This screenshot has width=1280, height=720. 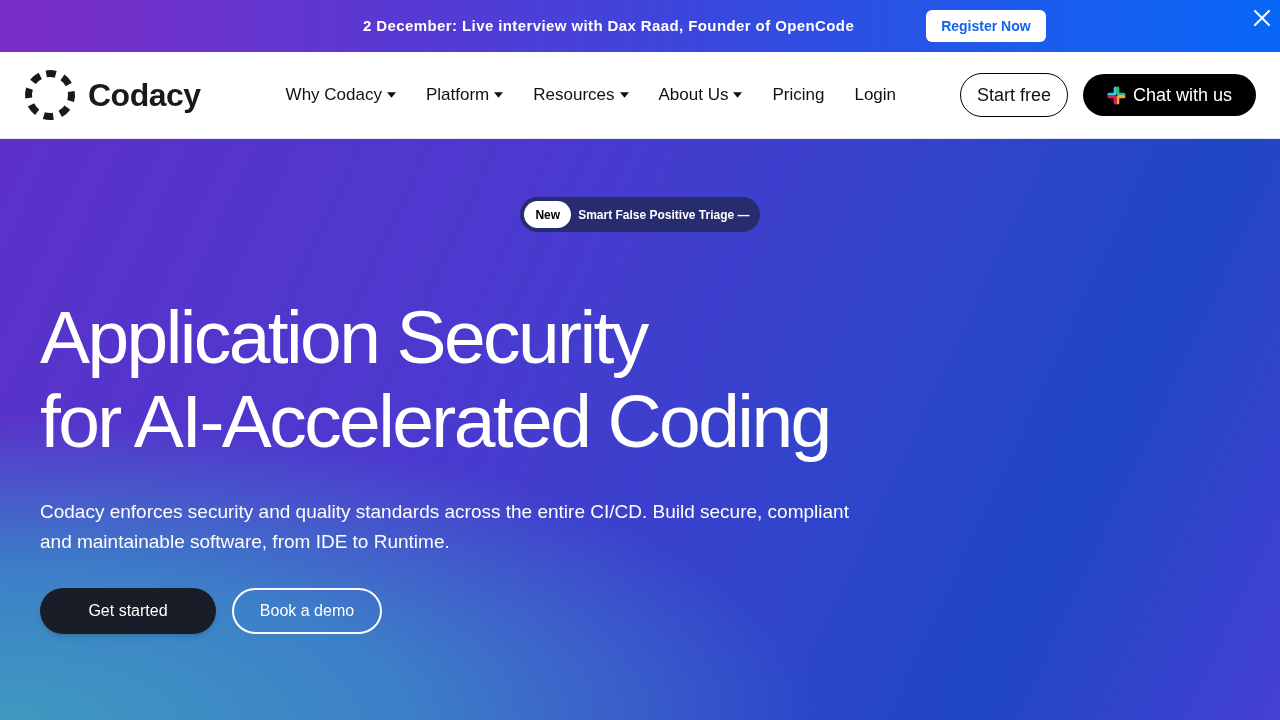 What do you see at coordinates (548, 214) in the screenshot?
I see `new-badge: New` at bounding box center [548, 214].